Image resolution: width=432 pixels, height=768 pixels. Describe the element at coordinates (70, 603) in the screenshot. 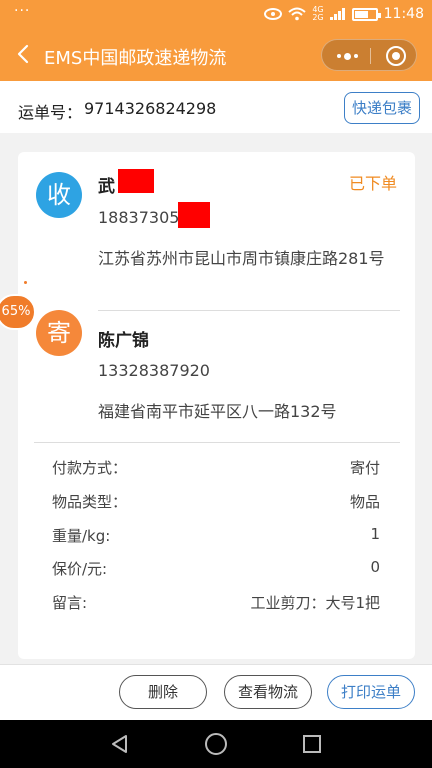

I see `detail-label: 留言:` at that location.